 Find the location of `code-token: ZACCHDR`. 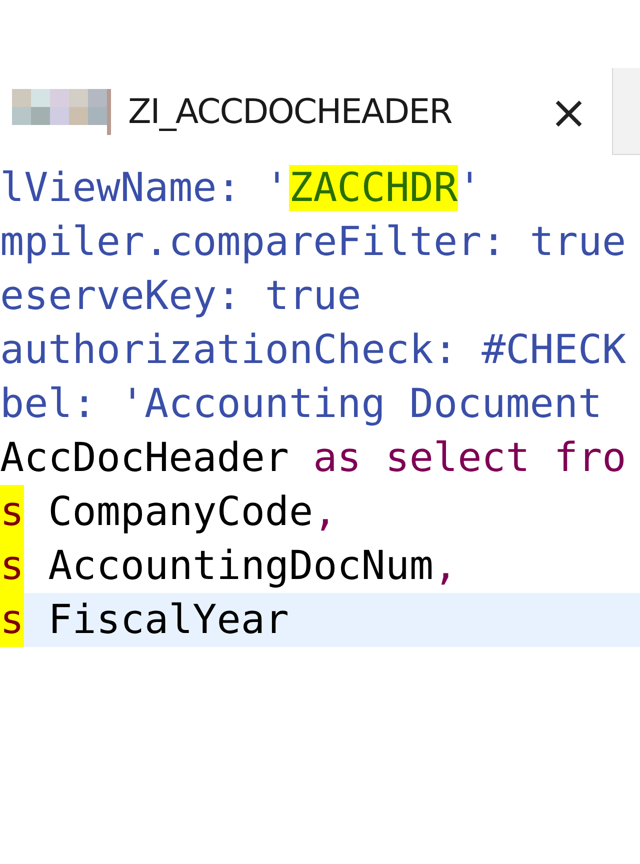

code-token: ZACCHDR is located at coordinates (373, 188).